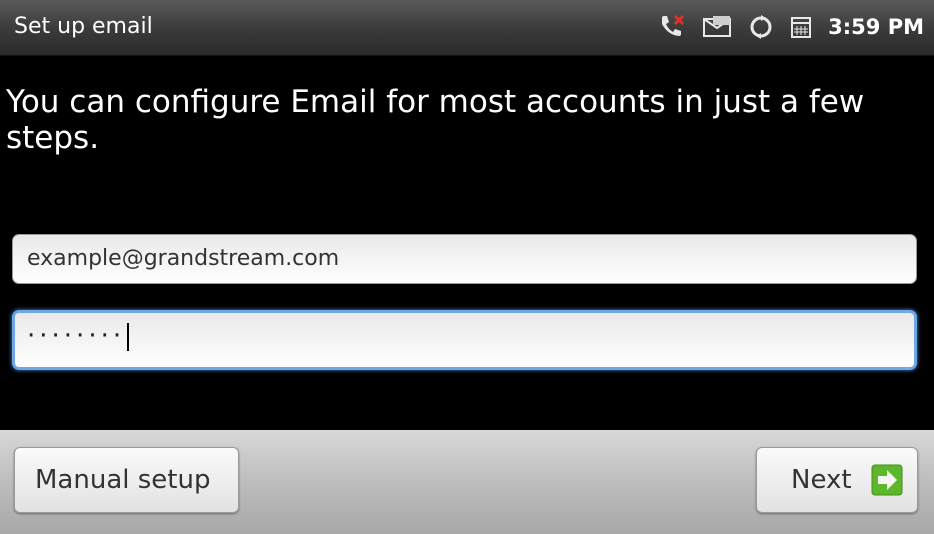  What do you see at coordinates (123, 480) in the screenshot?
I see `manual-setup-label: Manual setup` at bounding box center [123, 480].